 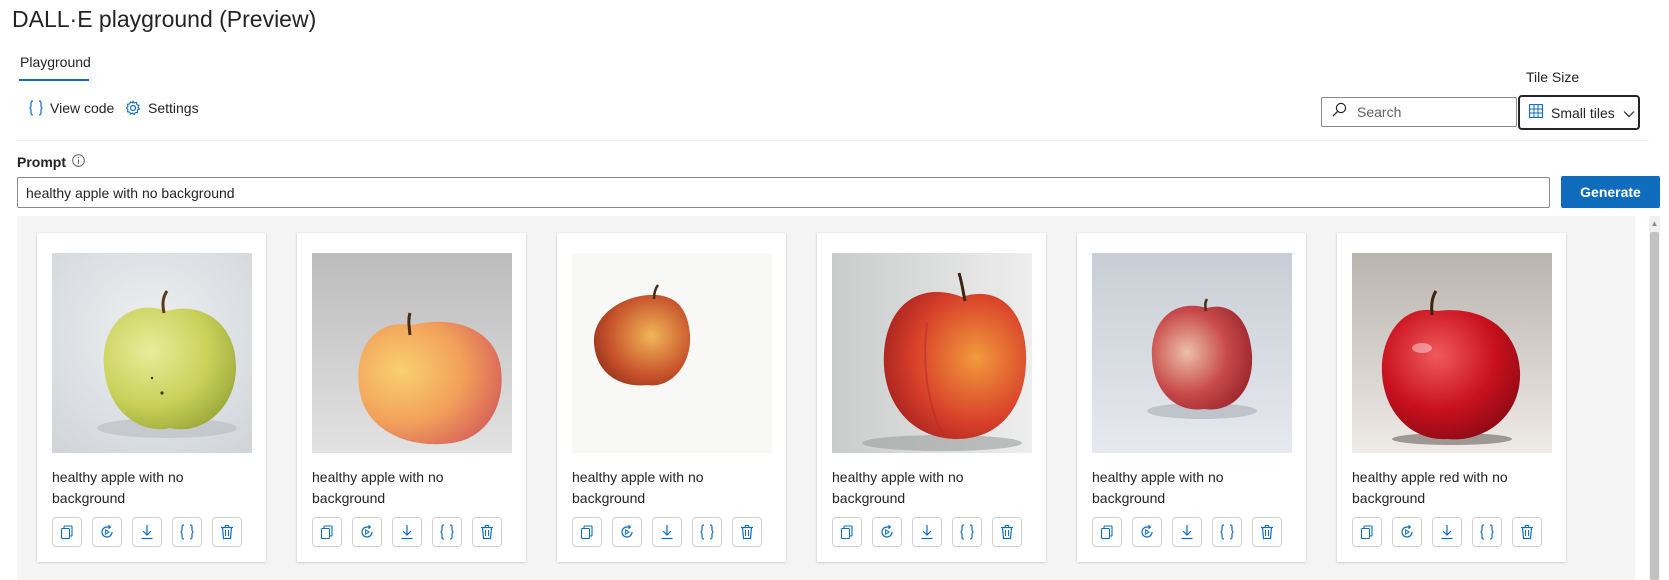 I want to click on info-icon, so click(x=78, y=162).